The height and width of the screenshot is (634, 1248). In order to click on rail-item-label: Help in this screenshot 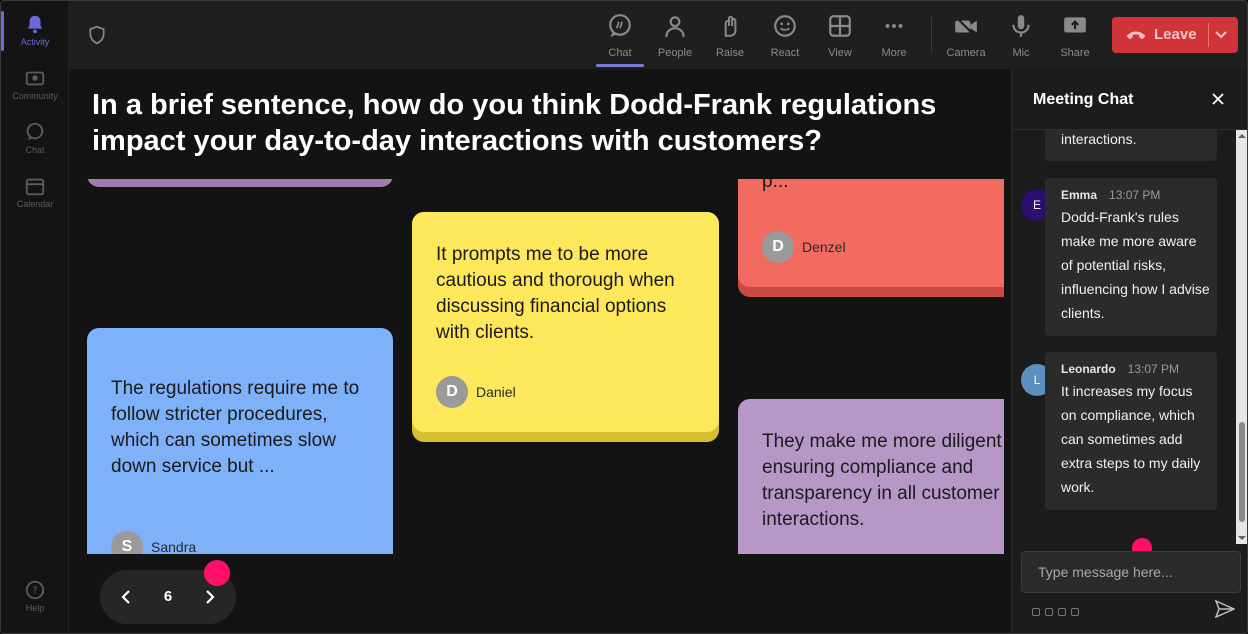, I will do `click(35, 608)`.